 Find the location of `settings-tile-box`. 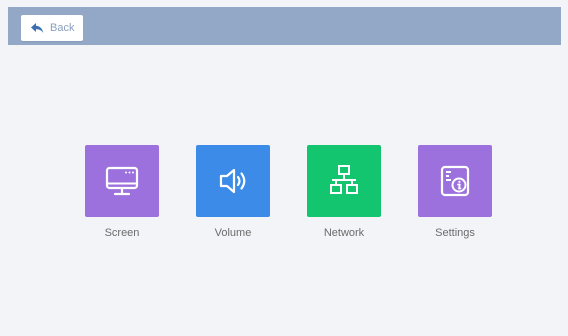

settings-tile-box is located at coordinates (455, 181).